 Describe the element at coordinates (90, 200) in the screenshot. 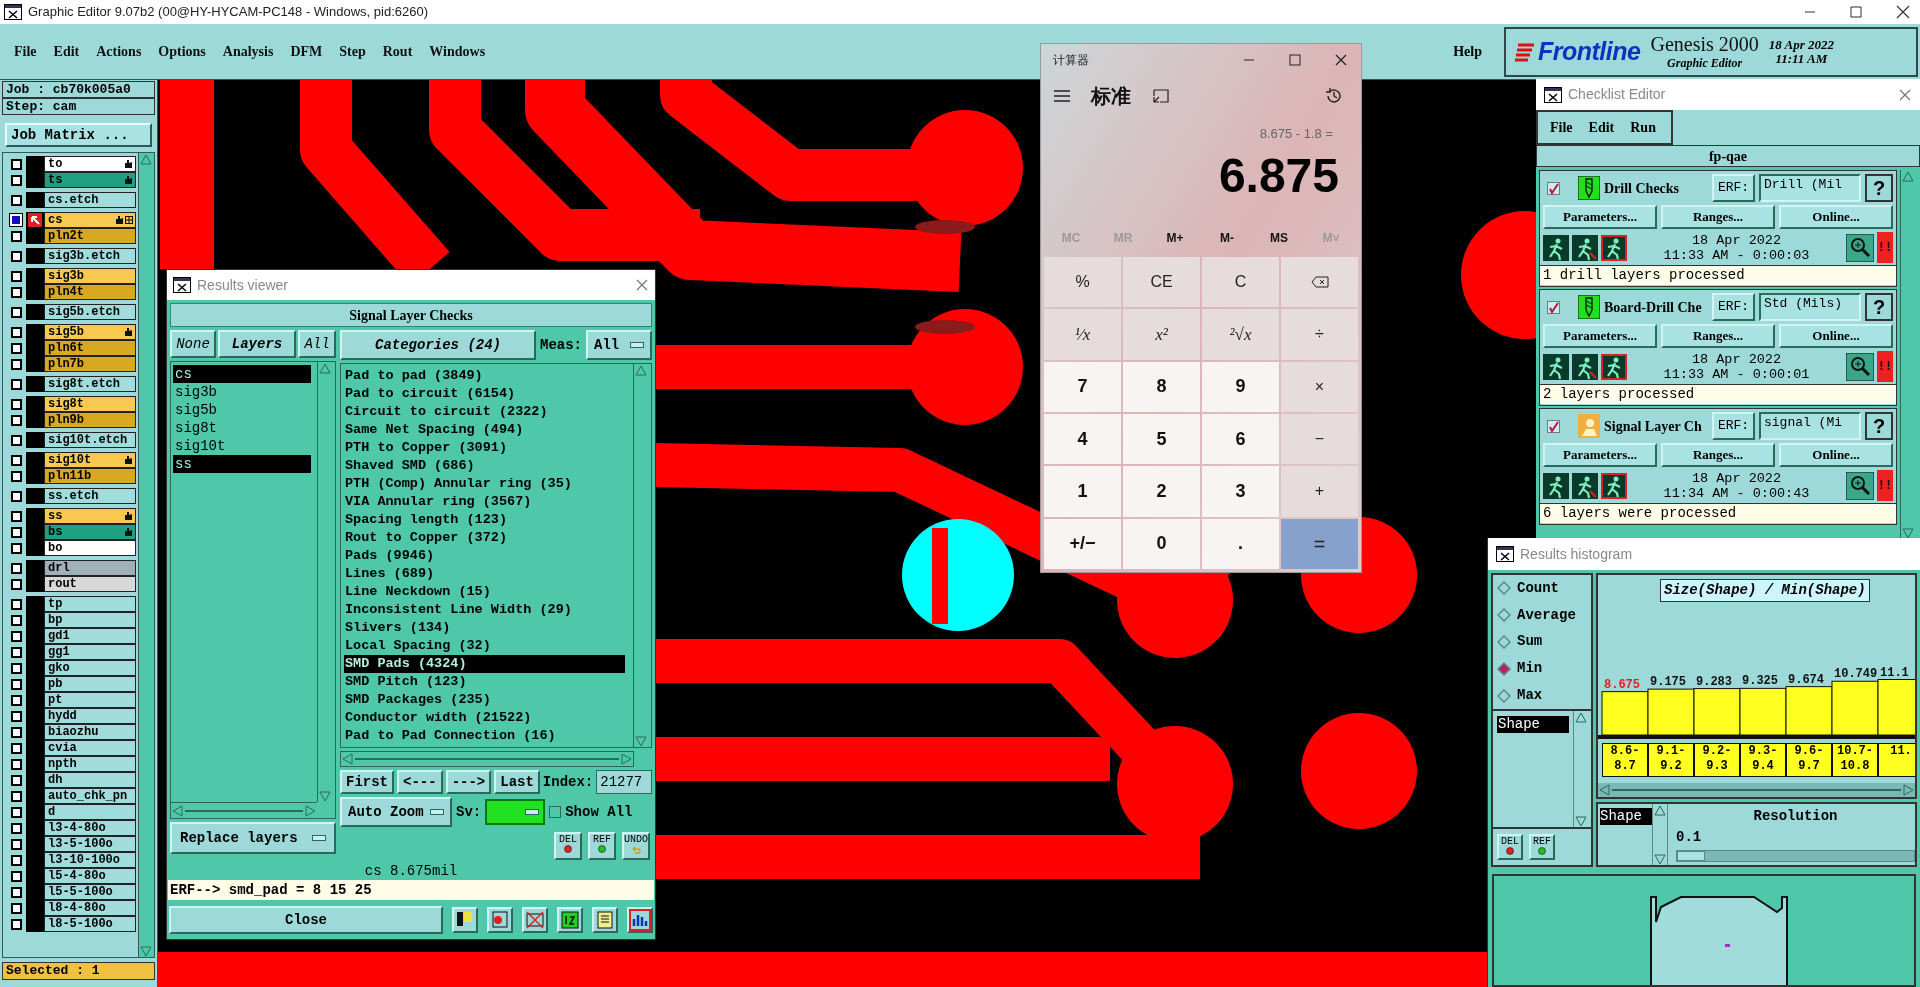

I see `layer-cell: cs.etch` at that location.